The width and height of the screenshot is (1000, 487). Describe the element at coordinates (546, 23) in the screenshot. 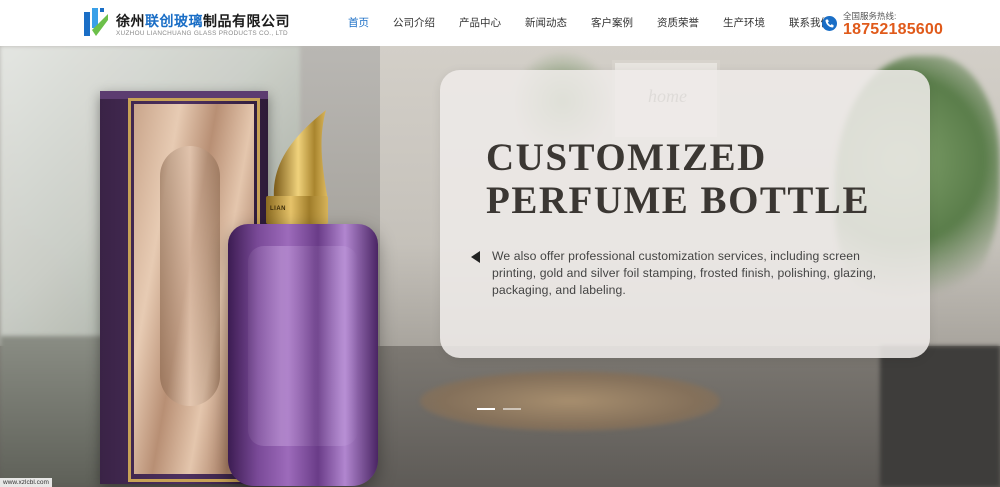

I see `nav-item-news: 新闻动态` at that location.